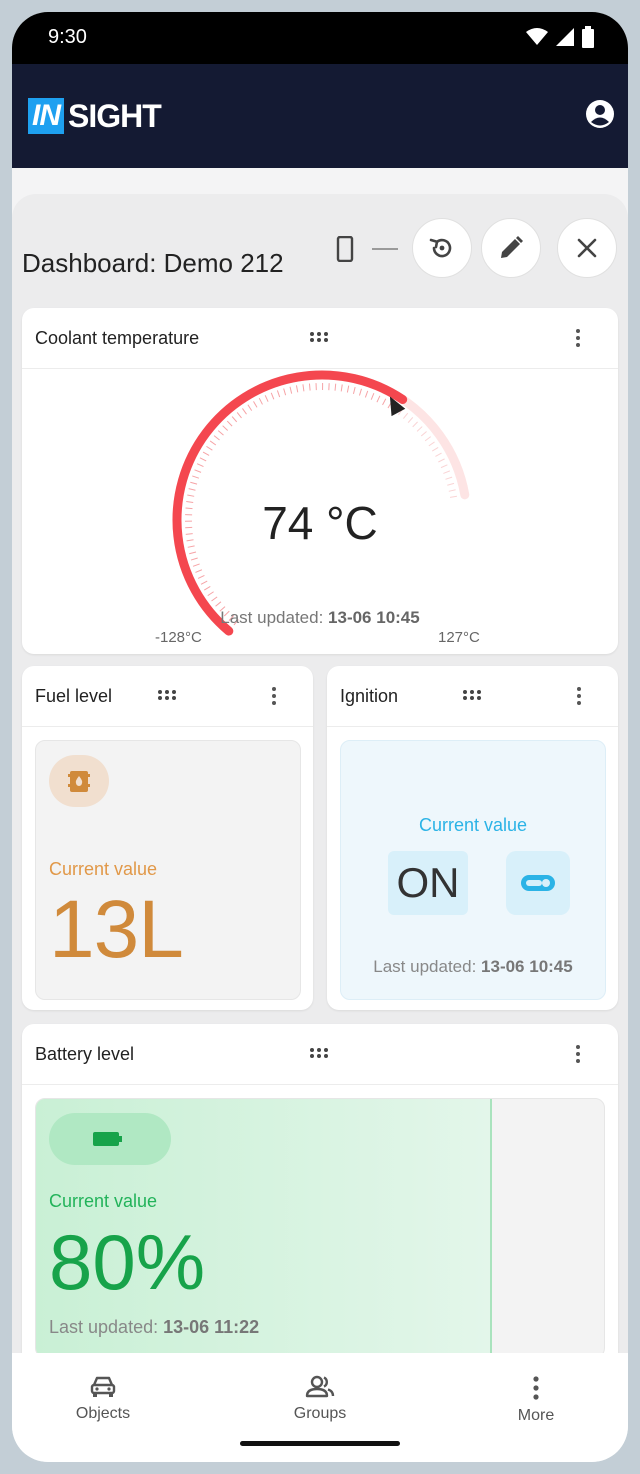 This screenshot has width=640, height=1474. I want to click on reset-button, so click(442, 248).